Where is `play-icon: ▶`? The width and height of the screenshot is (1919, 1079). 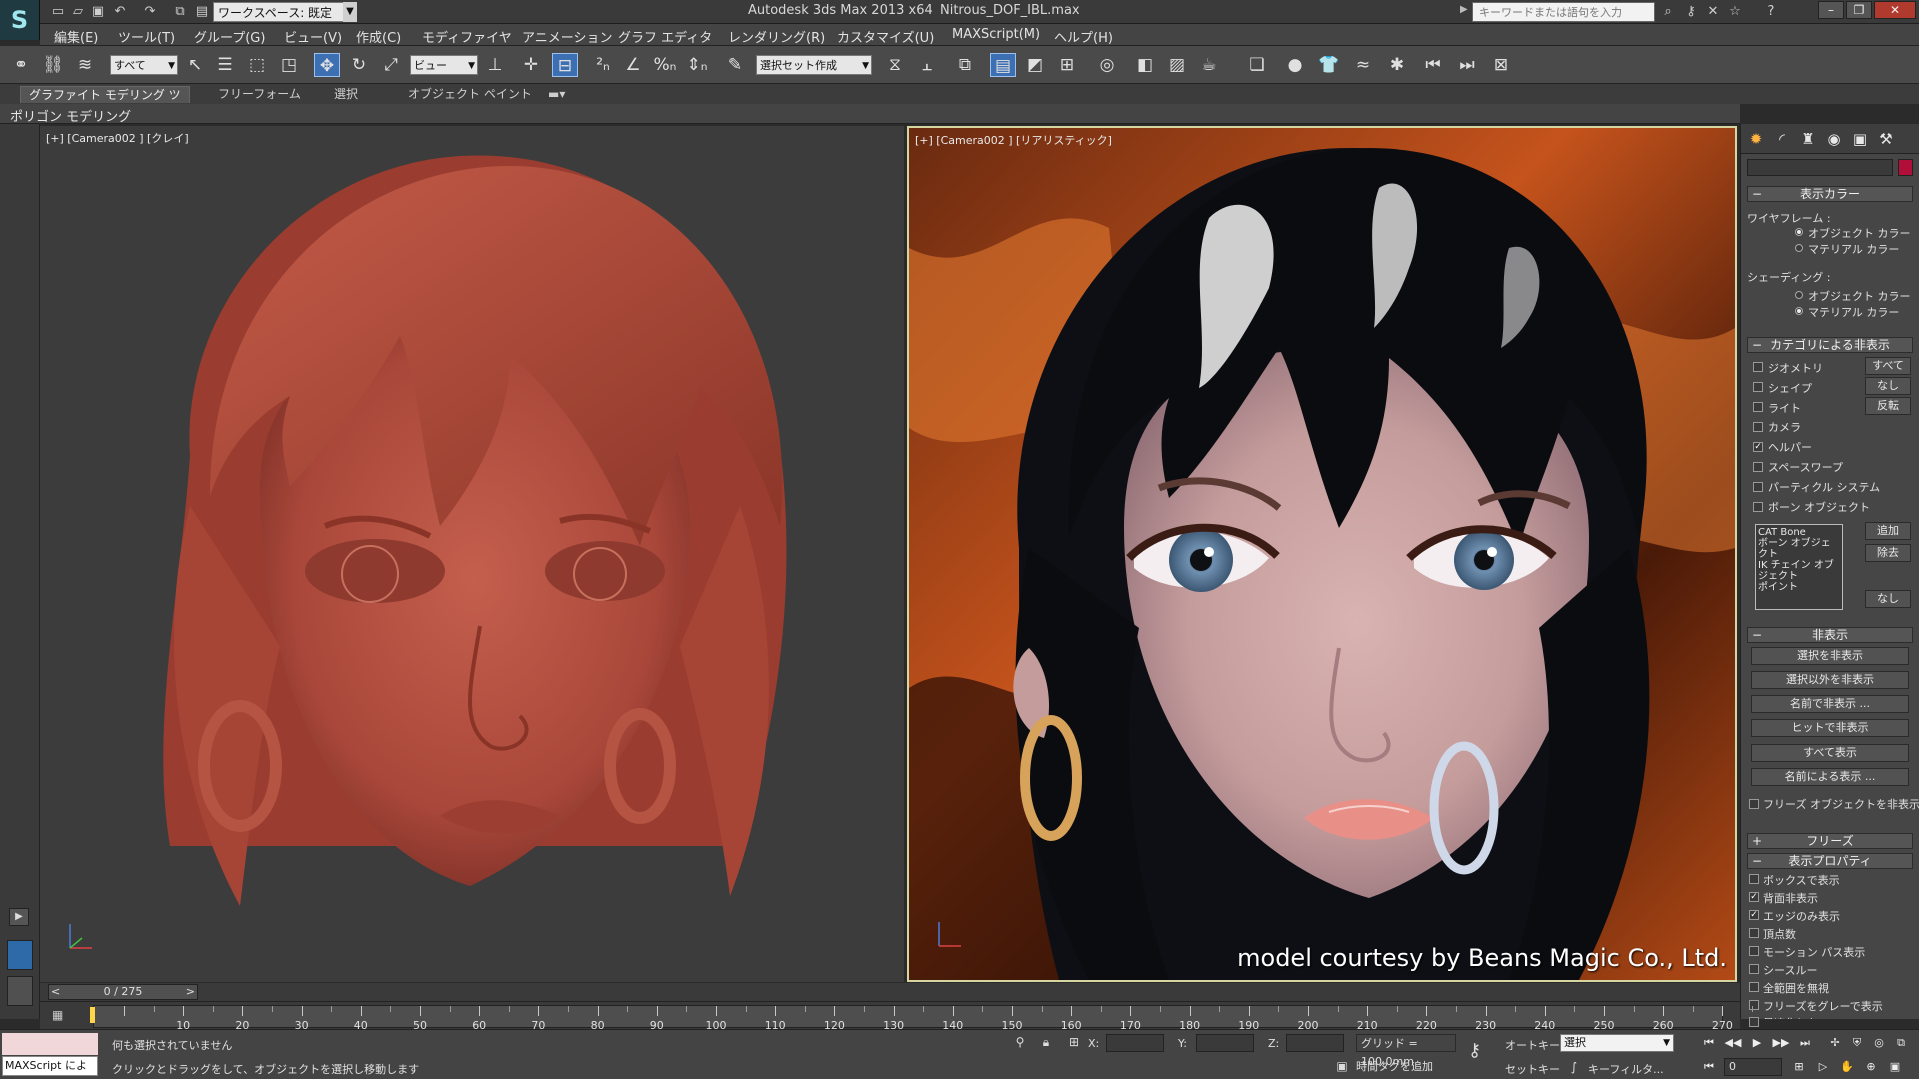 play-icon: ▶ is located at coordinates (1757, 1043).